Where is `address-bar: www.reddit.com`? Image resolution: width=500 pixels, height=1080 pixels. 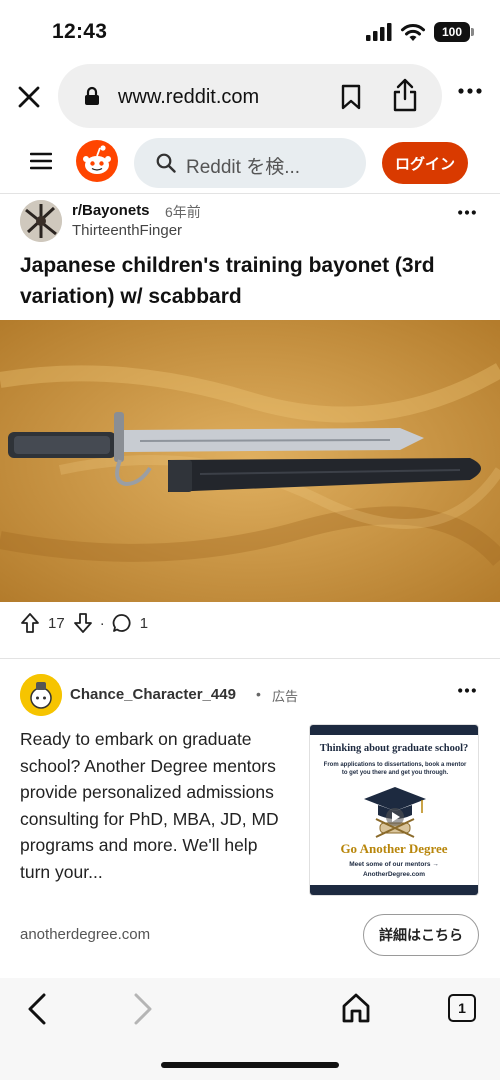 address-bar: www.reddit.com is located at coordinates (250, 96).